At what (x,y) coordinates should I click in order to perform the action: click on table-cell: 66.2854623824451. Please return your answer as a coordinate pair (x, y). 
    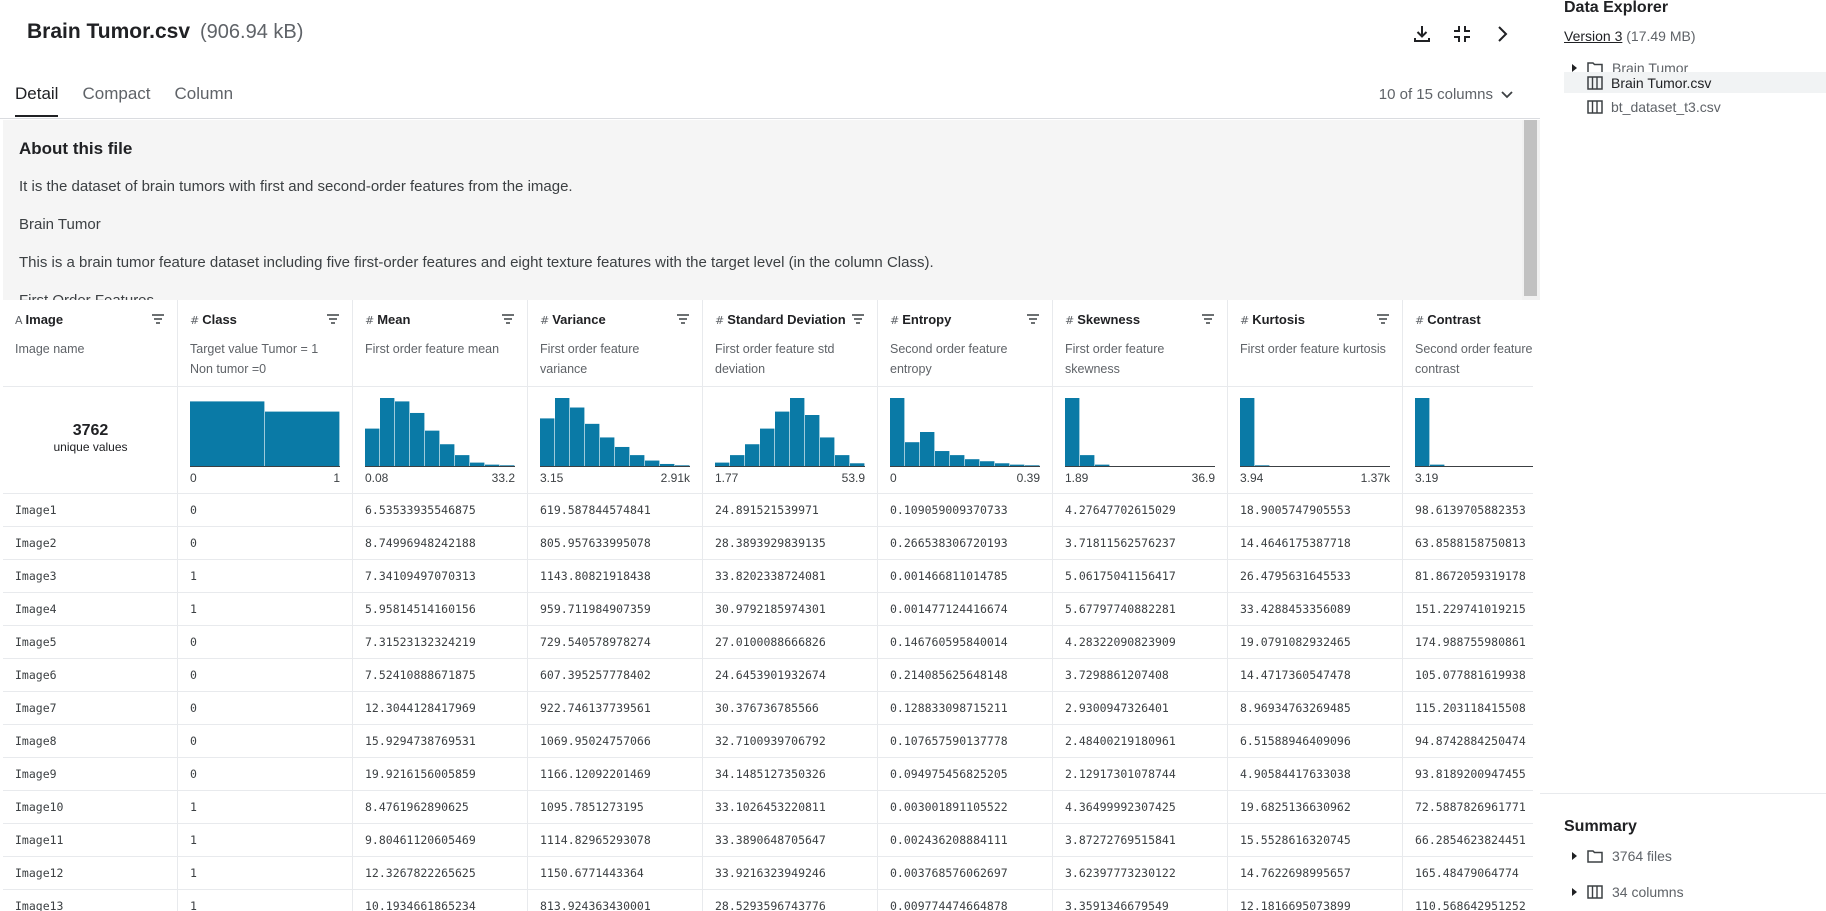
    Looking at the image, I should click on (1468, 840).